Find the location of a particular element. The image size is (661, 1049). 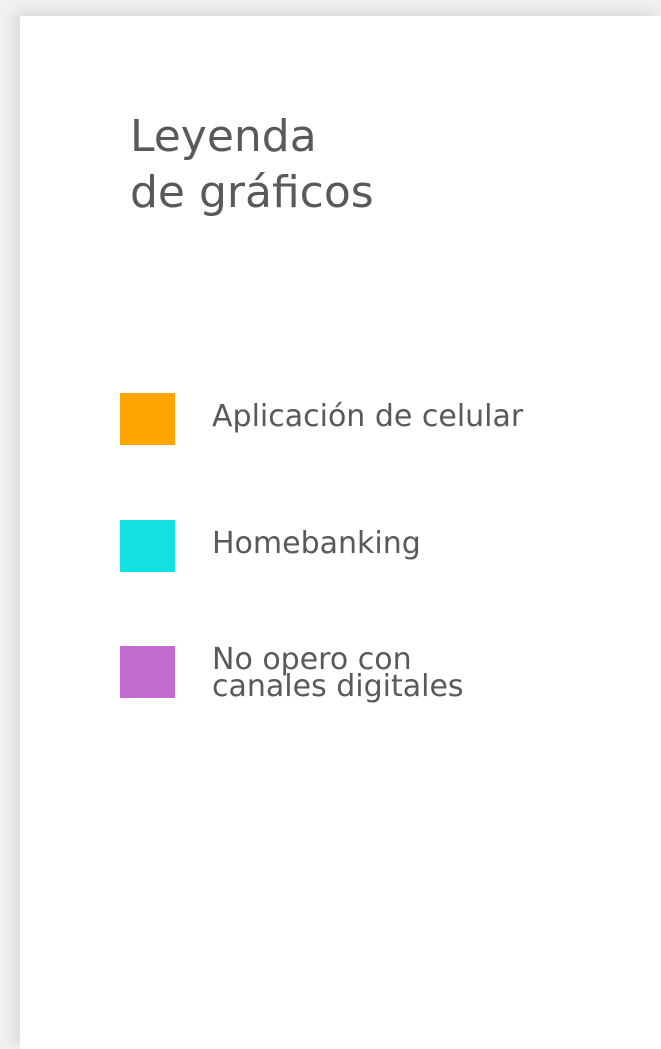

legend-label-celular: Aplicación de celular is located at coordinates (368, 416).